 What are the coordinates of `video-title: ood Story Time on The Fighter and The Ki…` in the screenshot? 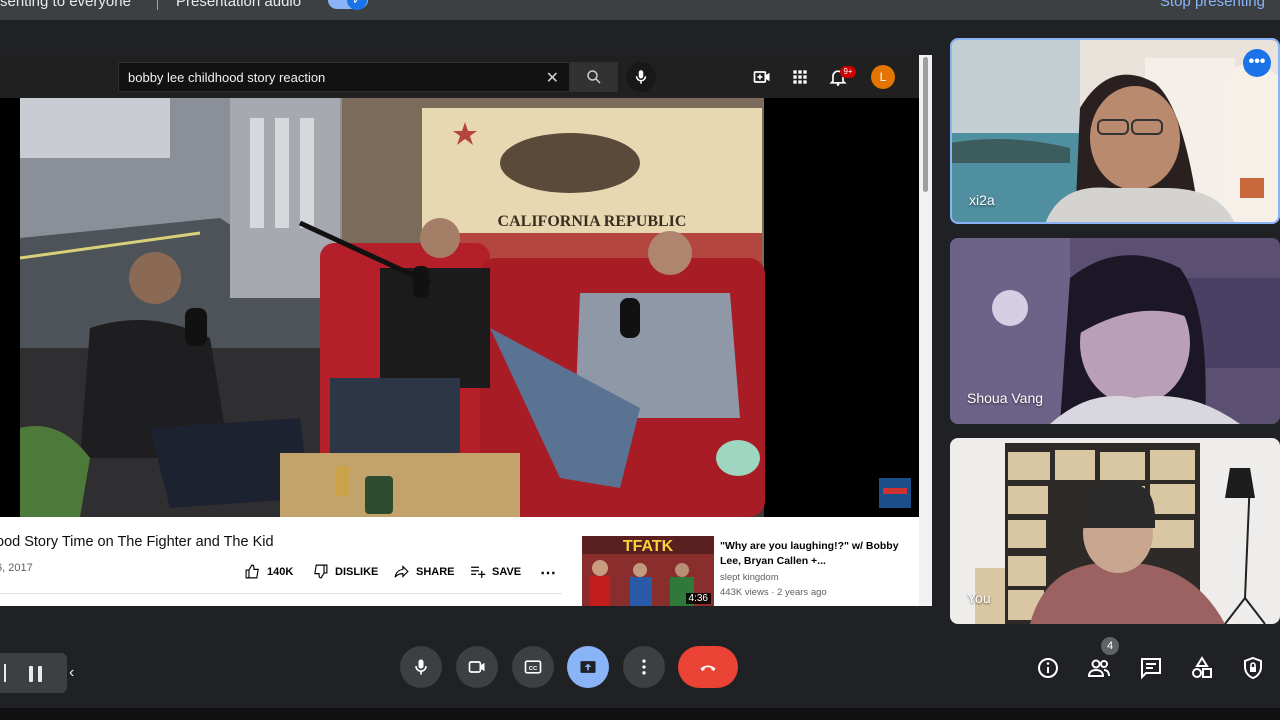 It's located at (137, 542).